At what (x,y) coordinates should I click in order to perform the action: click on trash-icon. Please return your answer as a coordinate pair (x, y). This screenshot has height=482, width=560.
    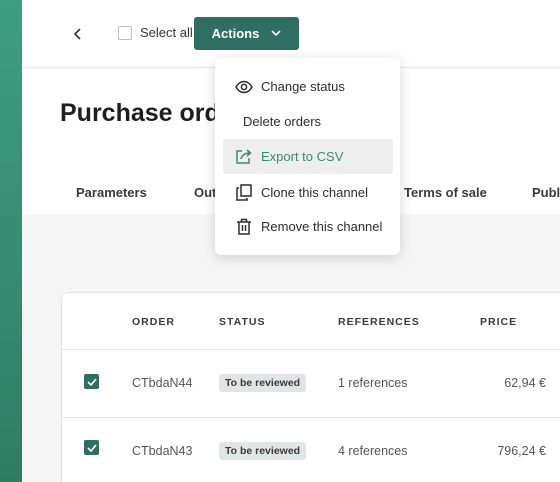
    Looking at the image, I should click on (244, 227).